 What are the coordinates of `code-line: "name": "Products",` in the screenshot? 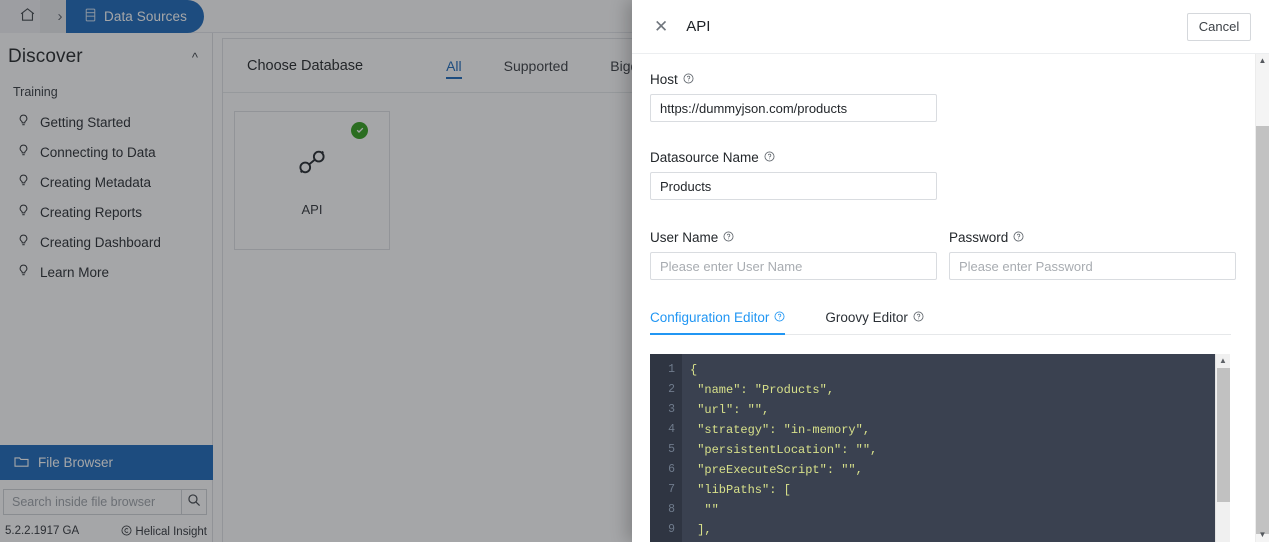 It's located at (762, 390).